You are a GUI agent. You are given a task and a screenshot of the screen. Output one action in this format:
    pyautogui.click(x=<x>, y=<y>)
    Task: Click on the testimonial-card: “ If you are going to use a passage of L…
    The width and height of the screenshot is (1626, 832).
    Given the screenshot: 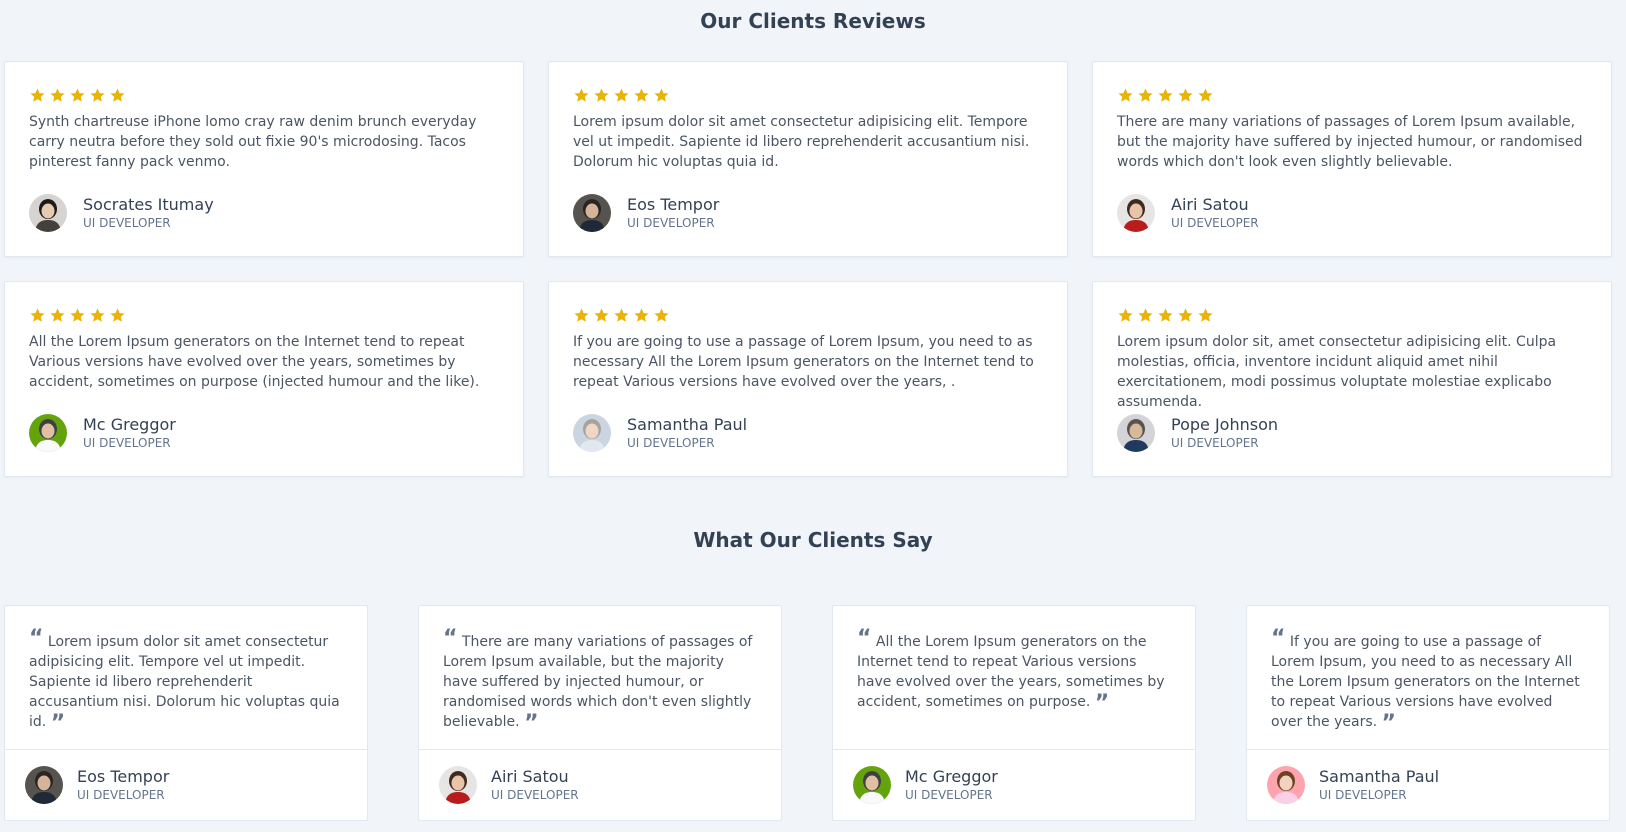 What is the action you would take?
    pyautogui.click(x=1428, y=713)
    